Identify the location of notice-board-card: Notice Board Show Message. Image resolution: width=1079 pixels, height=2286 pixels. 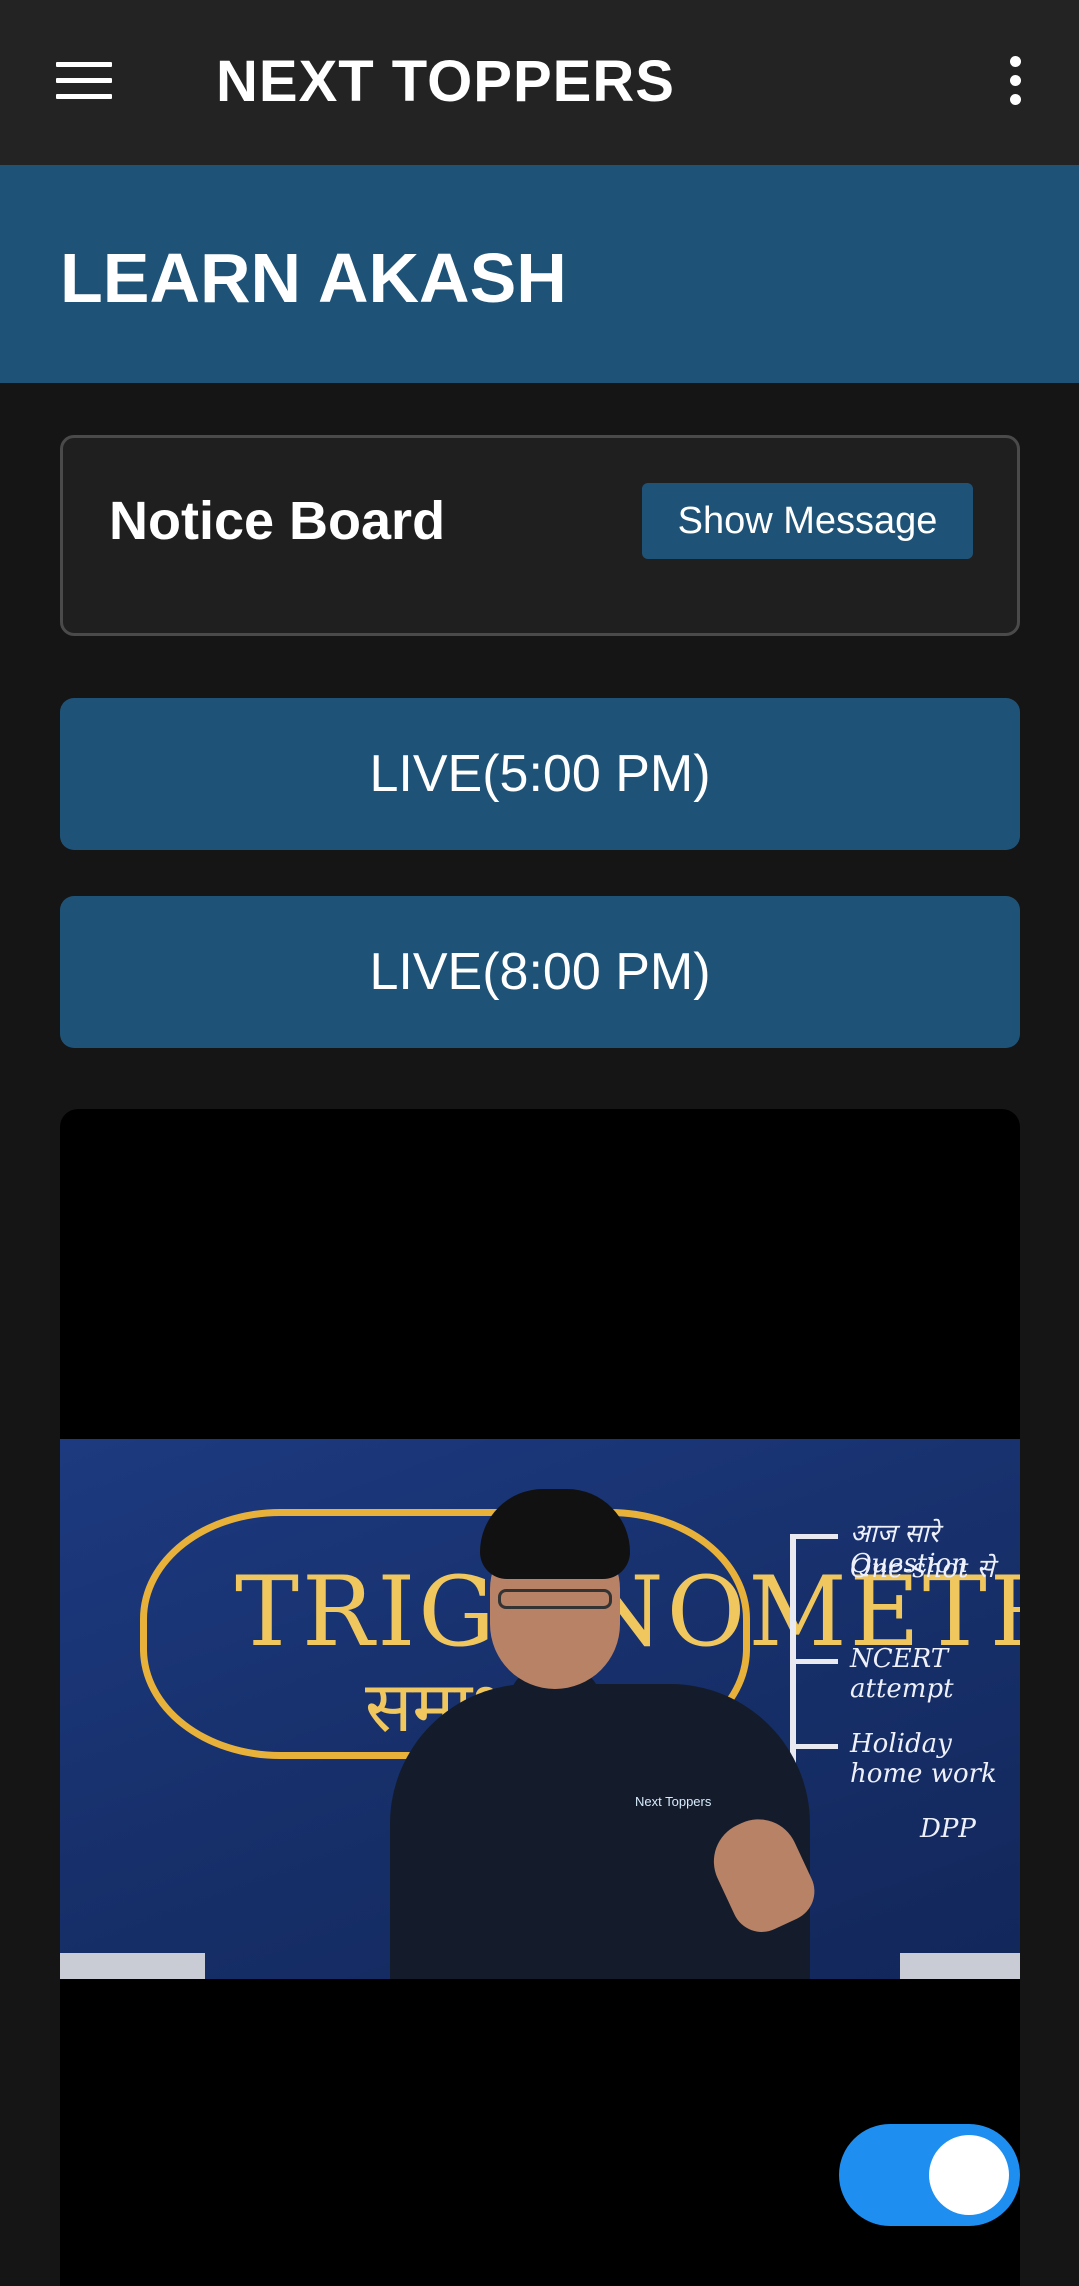
(540, 535).